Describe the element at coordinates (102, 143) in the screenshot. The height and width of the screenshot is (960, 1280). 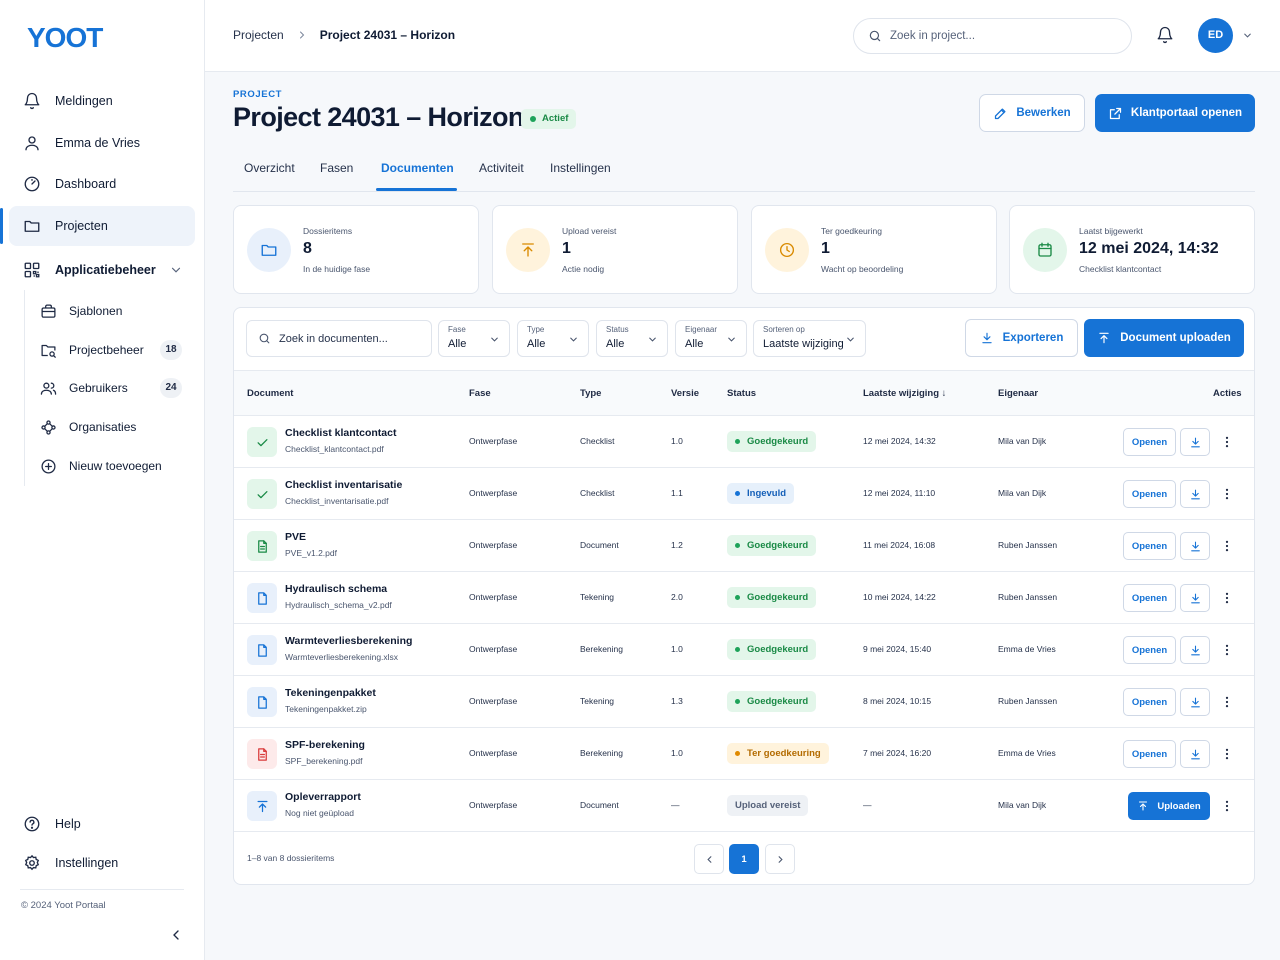
I see `sidebar-item-profile: Emma de Vries` at that location.